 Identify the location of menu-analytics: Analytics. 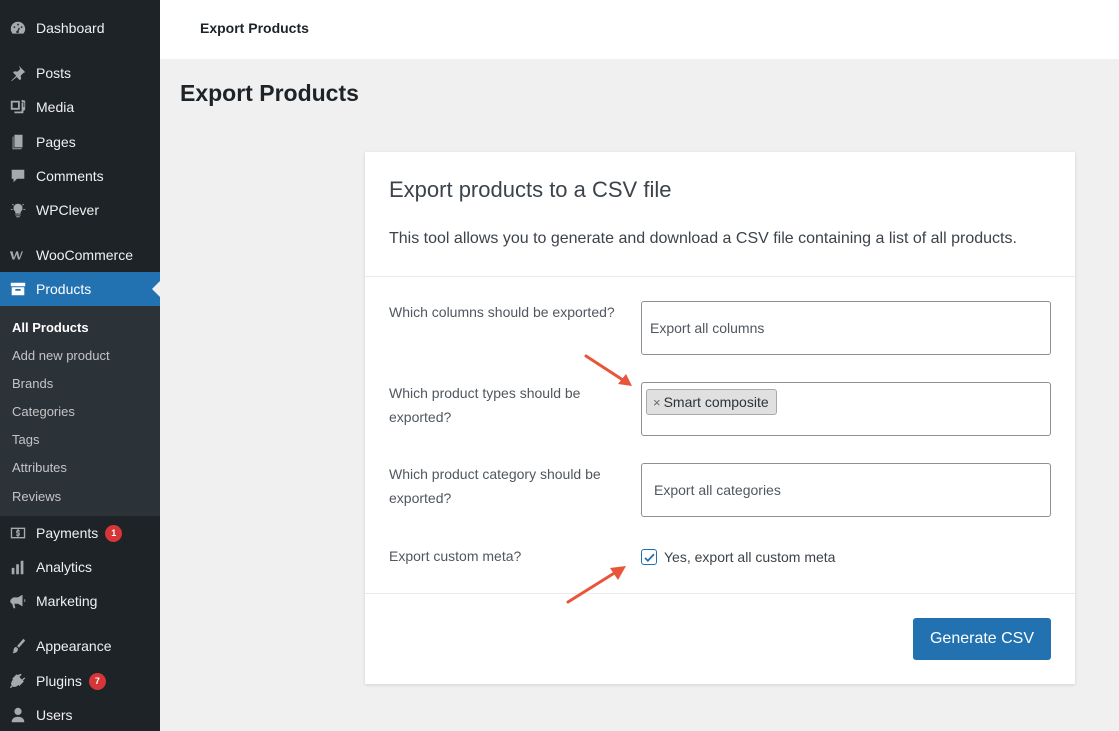
(80, 567).